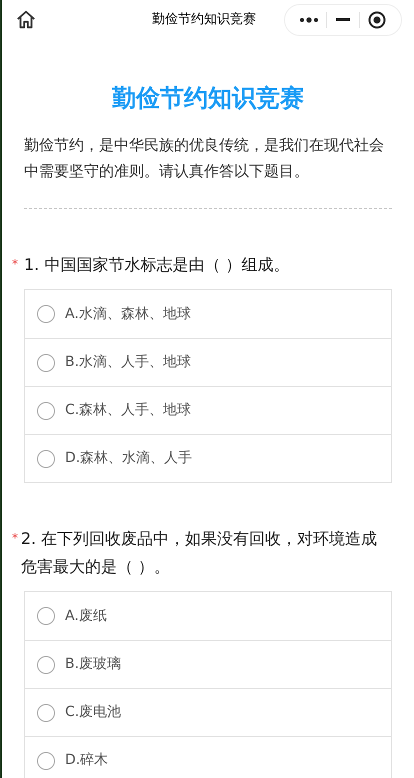 The width and height of the screenshot is (414, 778). What do you see at coordinates (208, 616) in the screenshot?
I see `radio-option: A.废纸` at bounding box center [208, 616].